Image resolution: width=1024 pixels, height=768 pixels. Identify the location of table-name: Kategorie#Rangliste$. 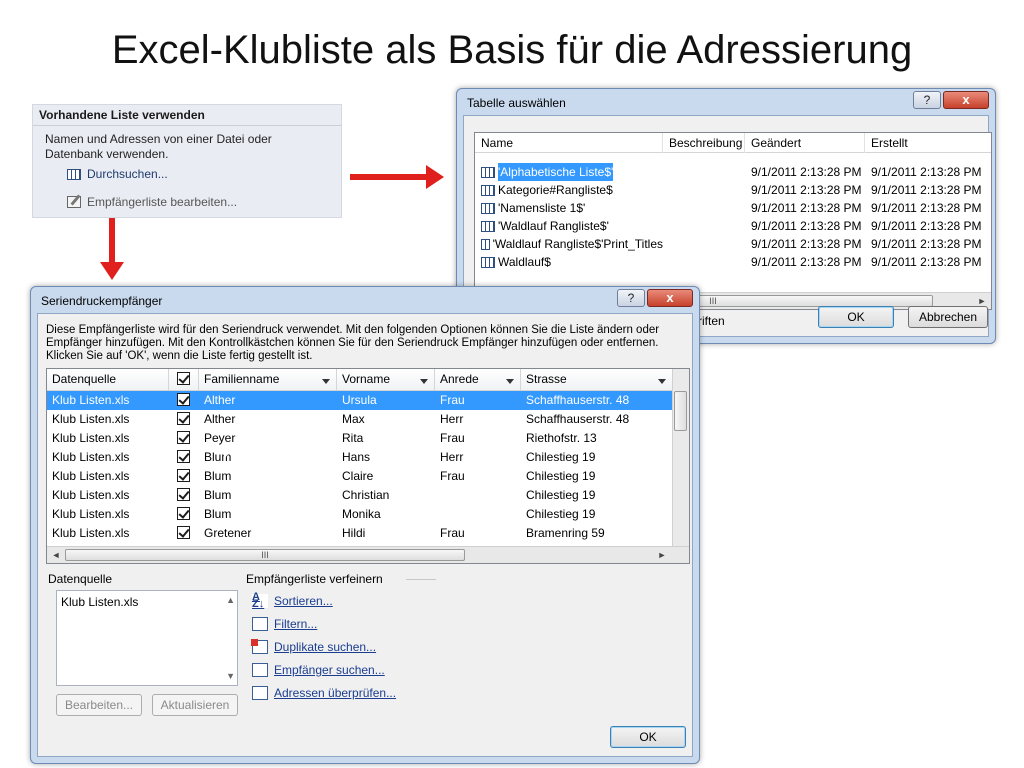
(555, 190).